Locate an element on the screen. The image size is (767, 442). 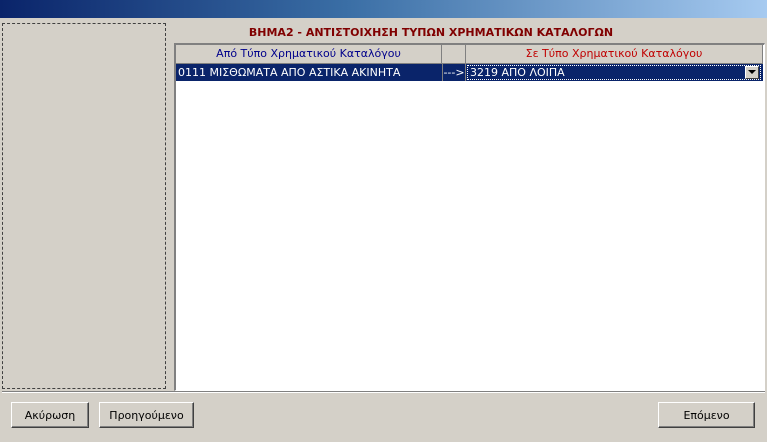
column-header-arrow is located at coordinates (454, 54).